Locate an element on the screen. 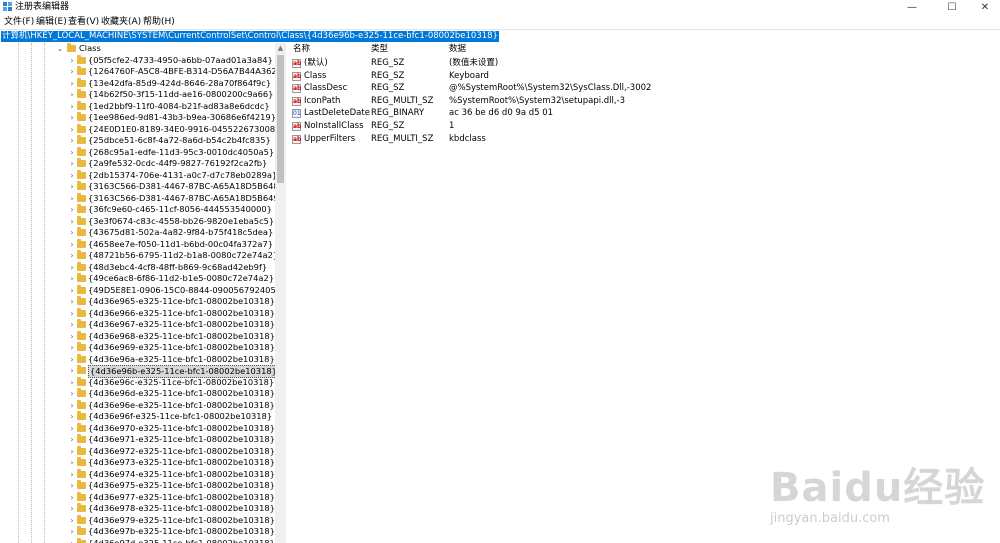 Image resolution: width=1000 pixels, height=543 pixels. tree-node: › {49ce6ac8-6f86-11d2-b1e5-0080c72e74a2} is located at coordinates (171, 279).